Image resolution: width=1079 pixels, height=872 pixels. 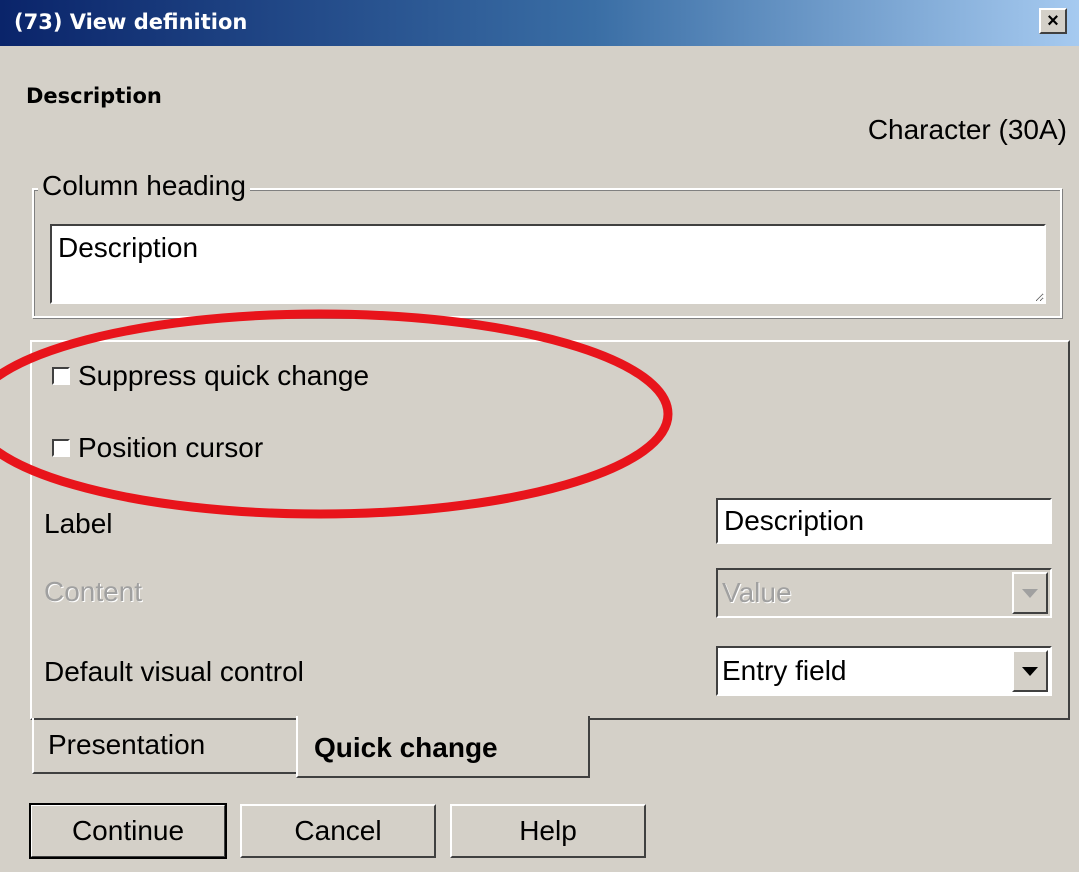 What do you see at coordinates (548, 831) in the screenshot?
I see `help-button: Help` at bounding box center [548, 831].